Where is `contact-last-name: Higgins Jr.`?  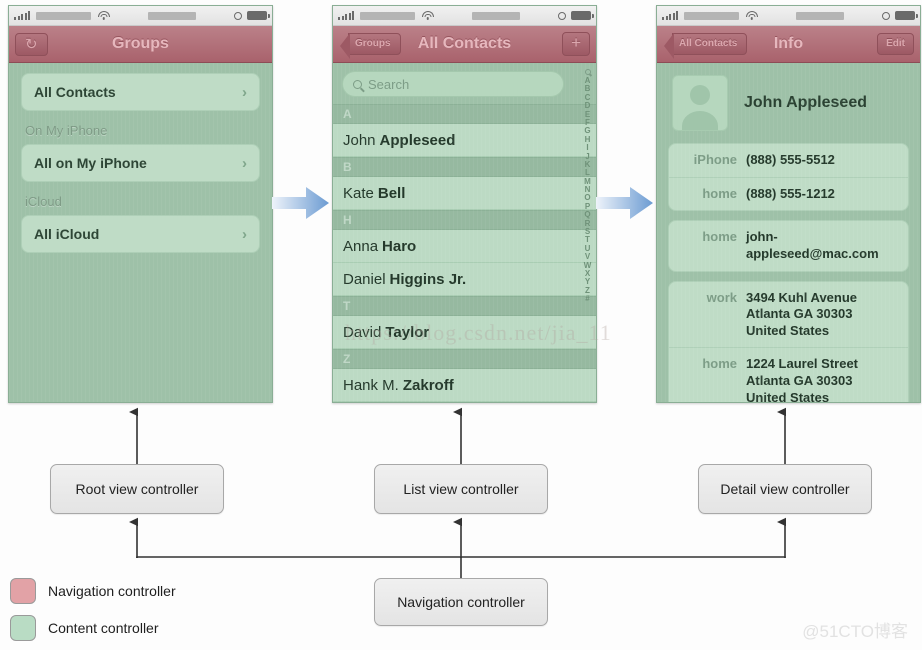 contact-last-name: Higgins Jr. is located at coordinates (428, 279).